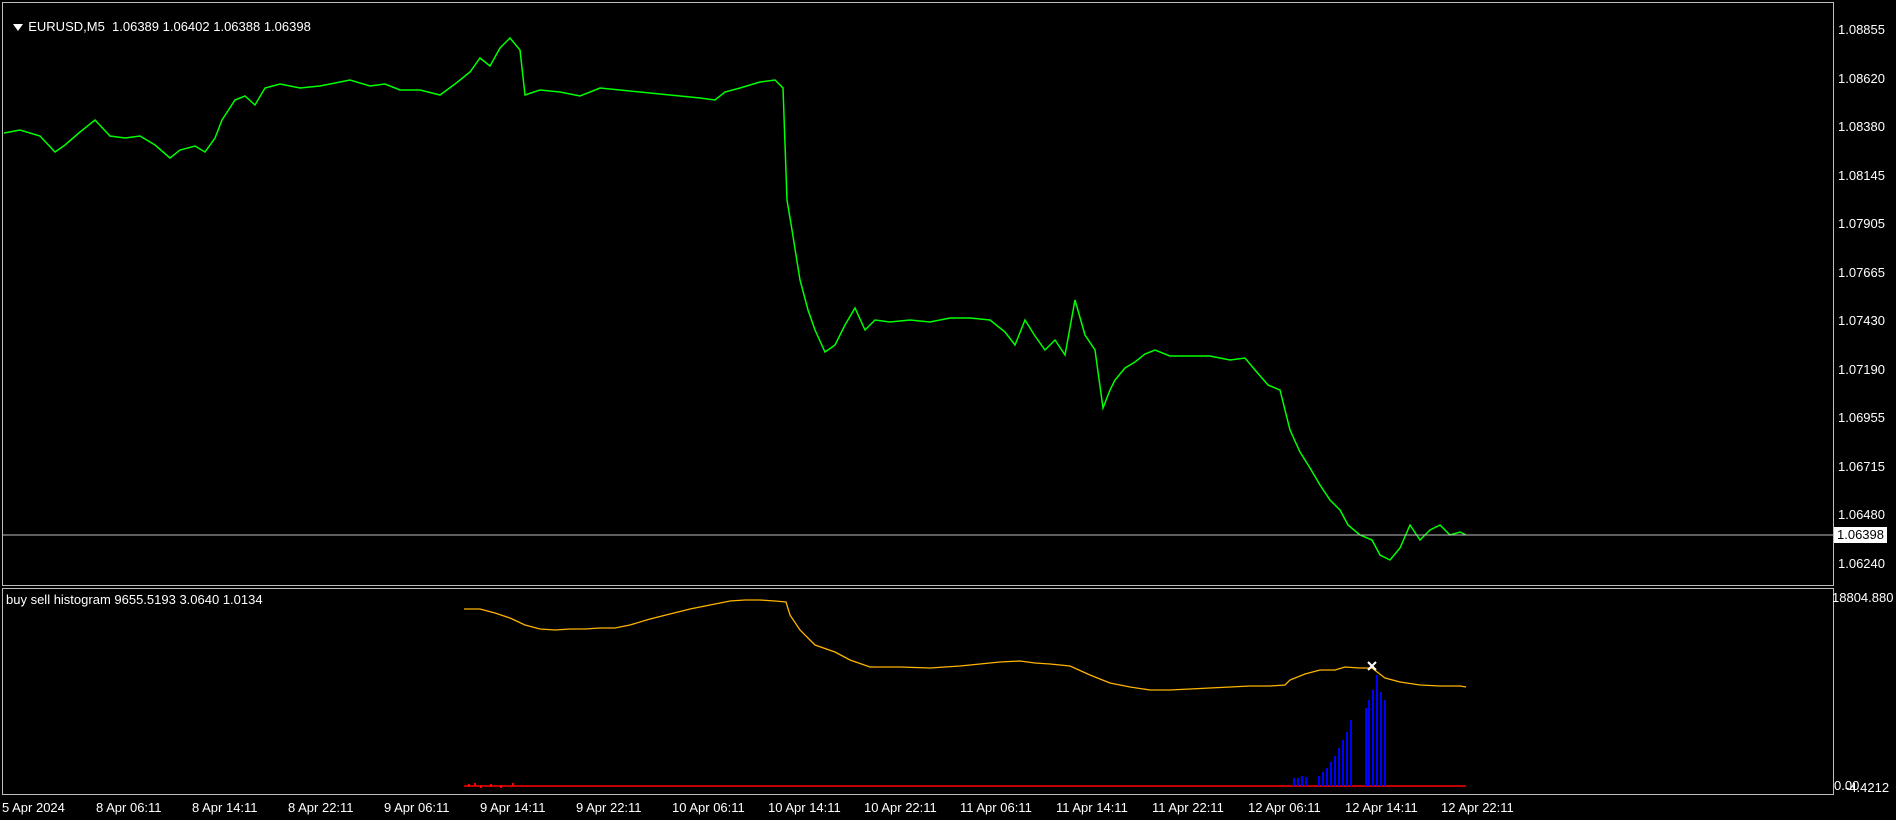 Image resolution: width=1896 pixels, height=820 pixels. What do you see at coordinates (1867, 787) in the screenshot?
I see `indicator-min-label: -4.4212` at bounding box center [1867, 787].